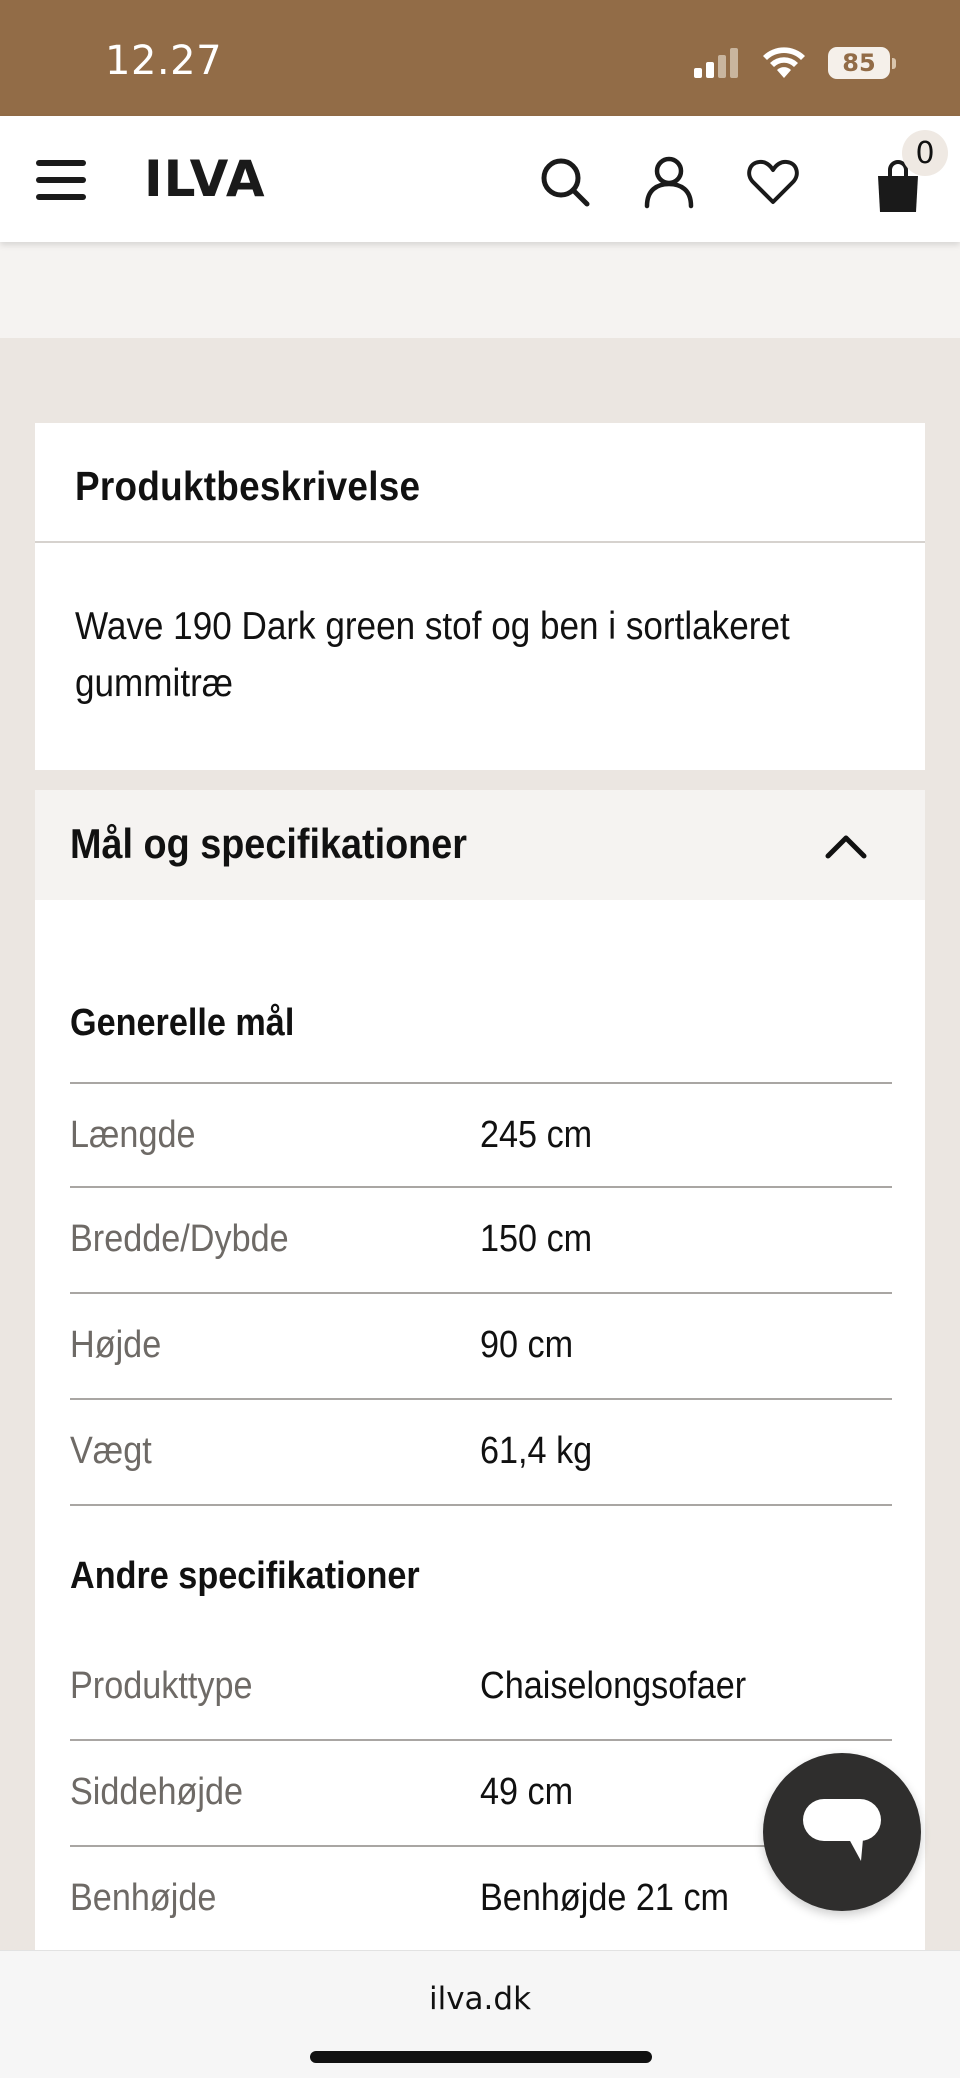 Image resolution: width=960 pixels, height=2078 pixels. I want to click on status-icons: 85, so click(795, 63).